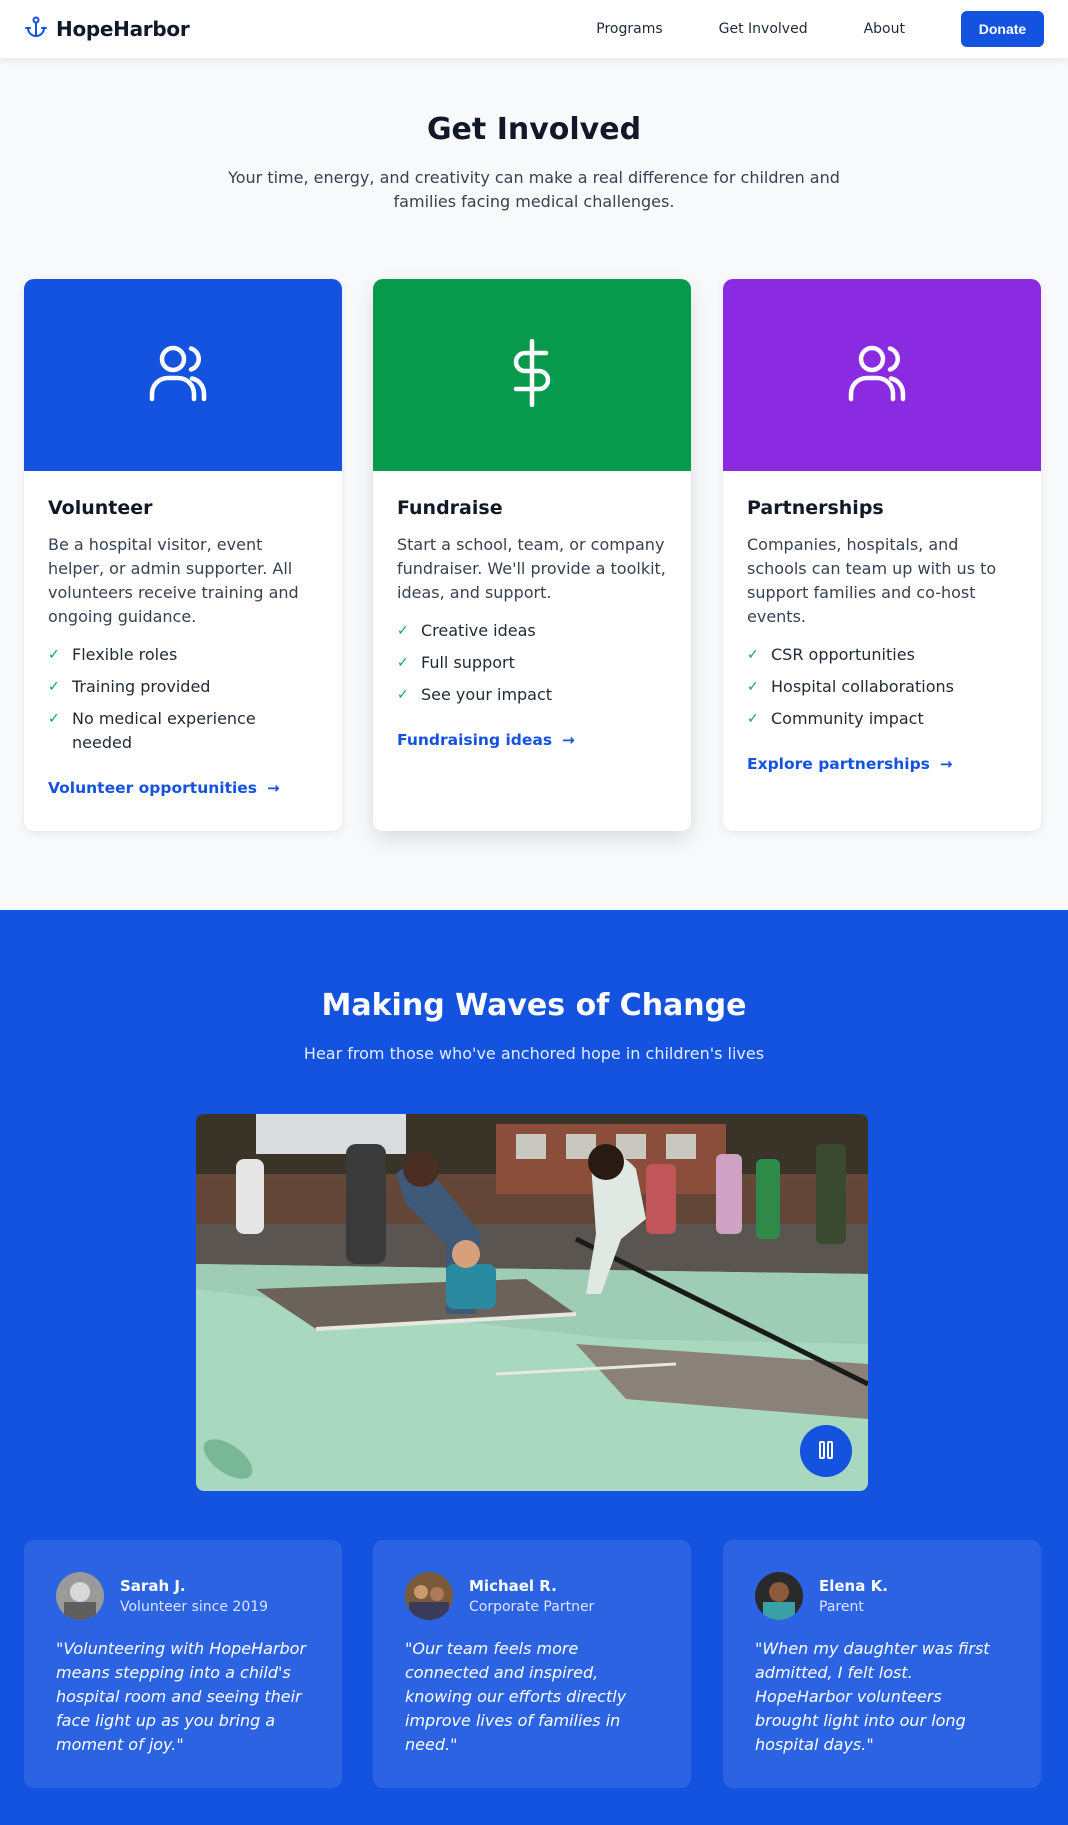 The width and height of the screenshot is (1068, 1825). I want to click on testimonial-role: Corporate Partner, so click(532, 1607).